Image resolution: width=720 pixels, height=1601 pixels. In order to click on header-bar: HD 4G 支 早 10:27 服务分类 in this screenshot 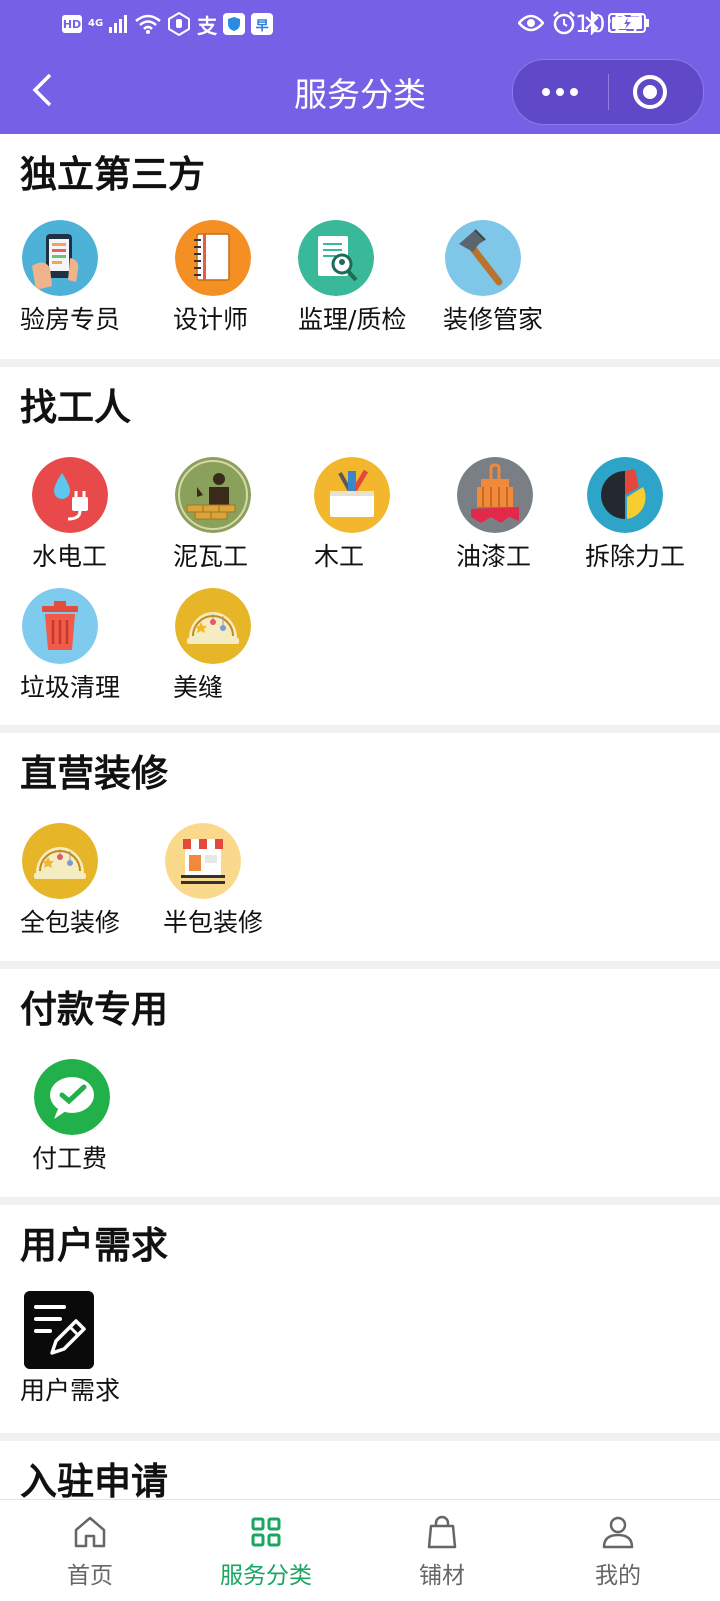, I will do `click(360, 67)`.